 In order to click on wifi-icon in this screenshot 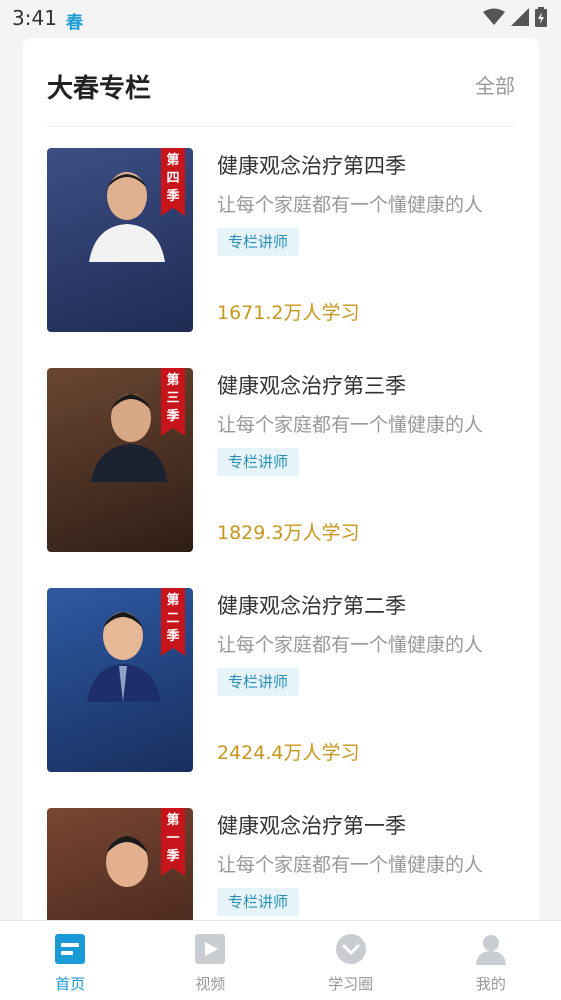, I will do `click(494, 16)`.